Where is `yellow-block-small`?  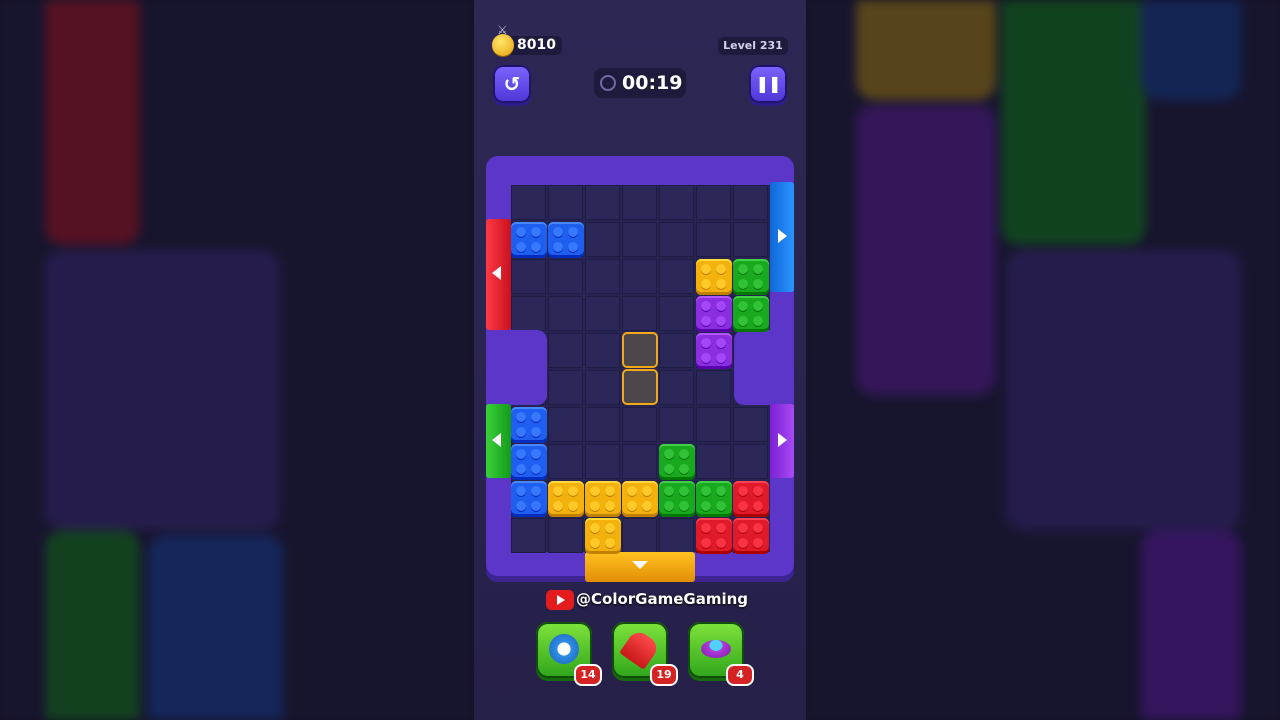
yellow-block-small is located at coordinates (714, 277).